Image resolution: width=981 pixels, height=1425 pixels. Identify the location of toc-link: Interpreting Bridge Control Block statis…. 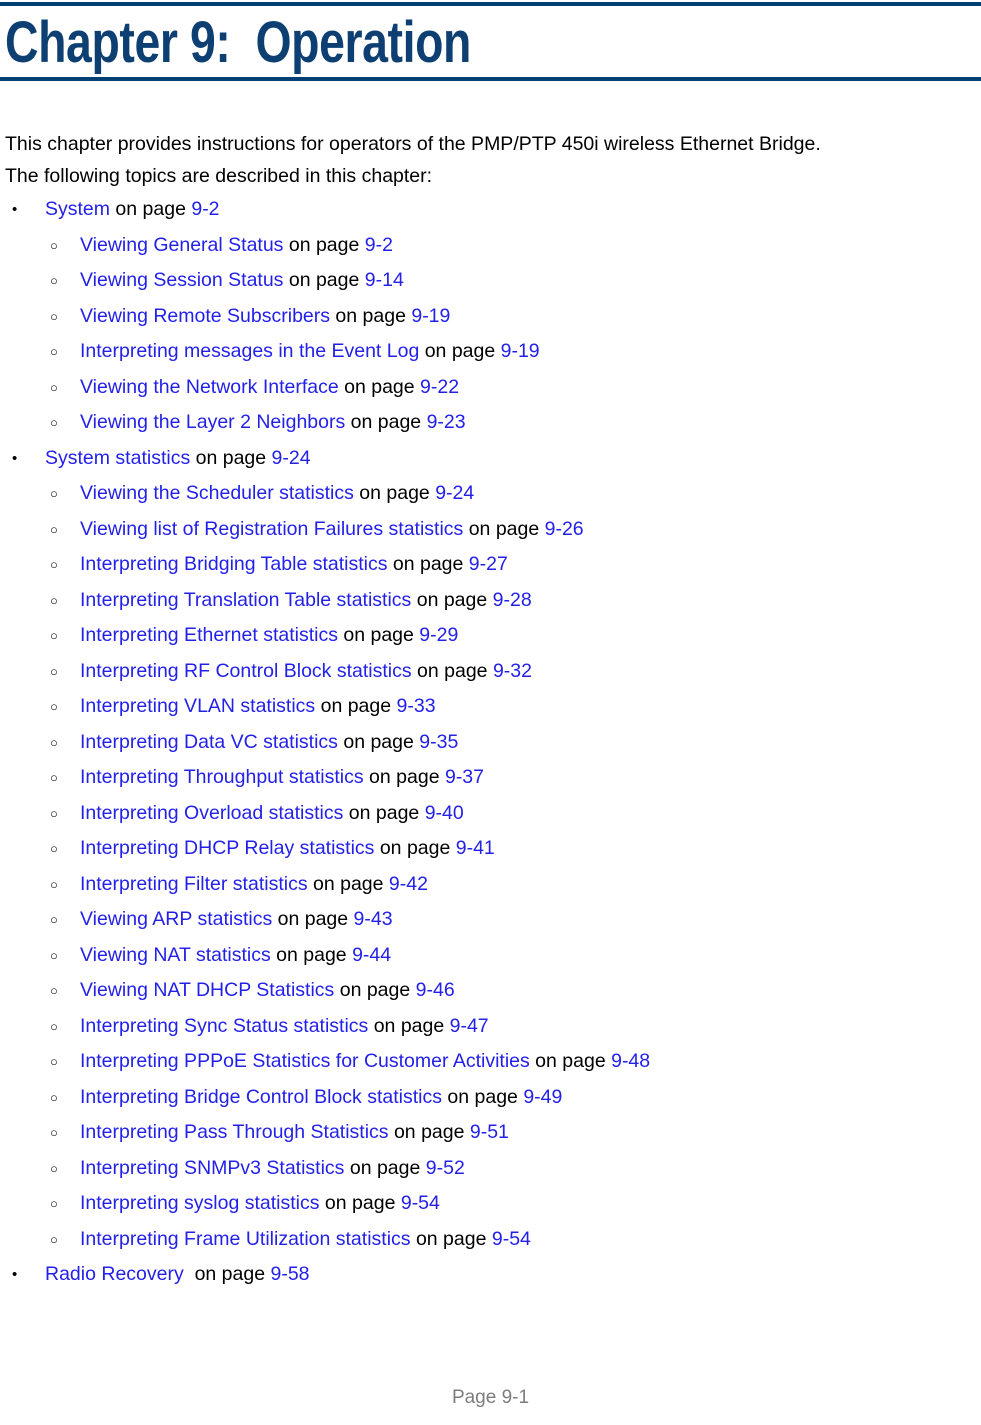
(261, 1097).